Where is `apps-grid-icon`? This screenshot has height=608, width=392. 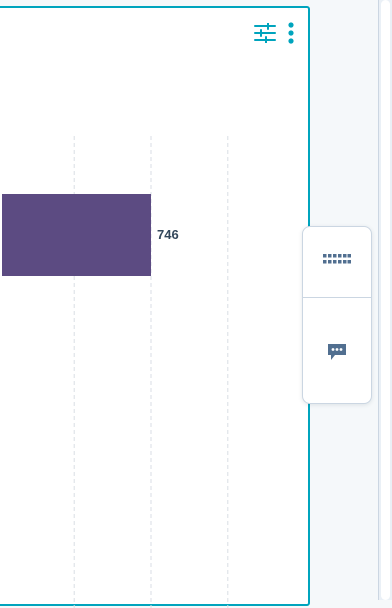
apps-grid-icon is located at coordinates (337, 262).